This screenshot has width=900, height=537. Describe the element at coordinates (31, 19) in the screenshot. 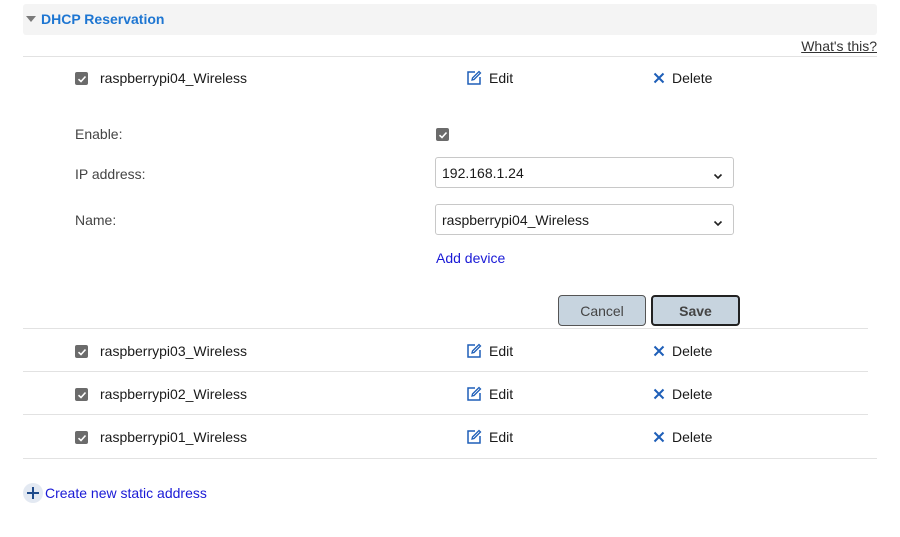

I see `collapse-arrow-icon` at that location.